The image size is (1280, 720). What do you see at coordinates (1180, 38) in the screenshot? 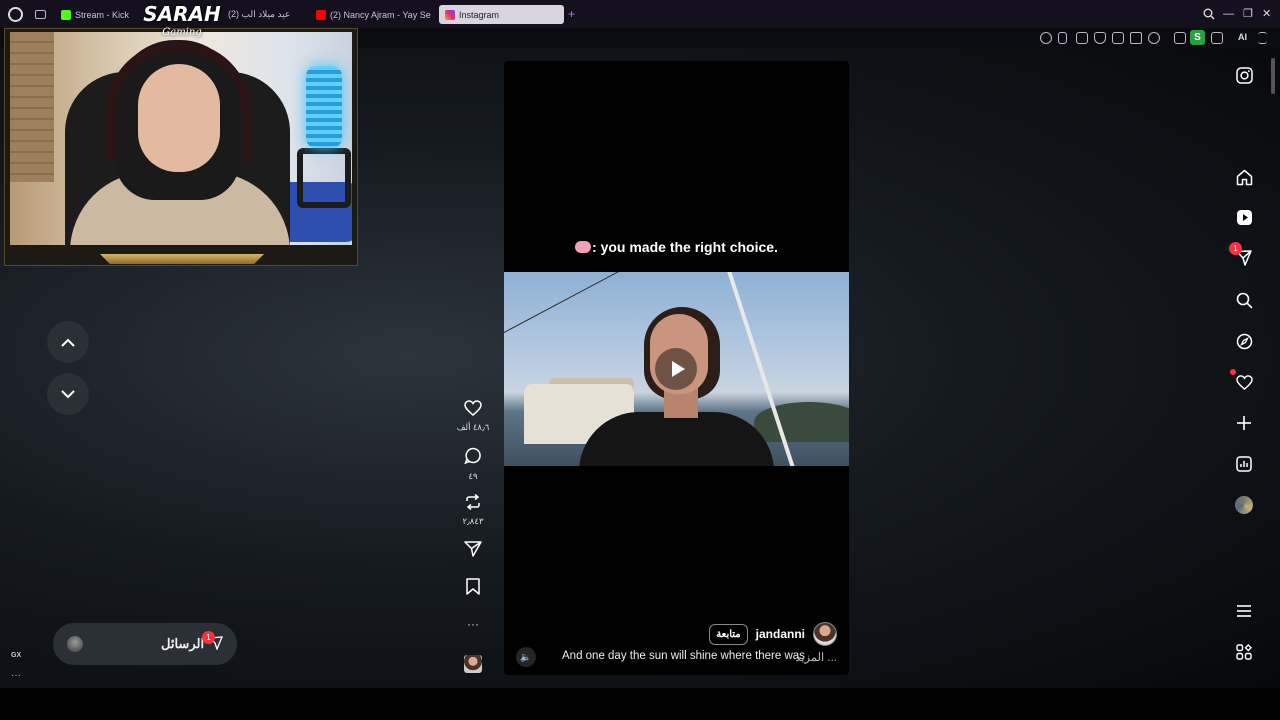
I see `extensions-icon` at bounding box center [1180, 38].